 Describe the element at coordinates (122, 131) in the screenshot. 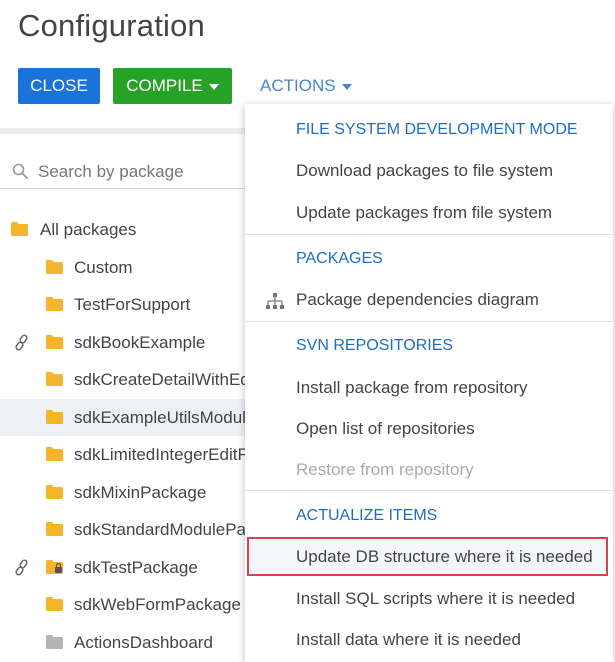

I see `toolbar-separator` at that location.